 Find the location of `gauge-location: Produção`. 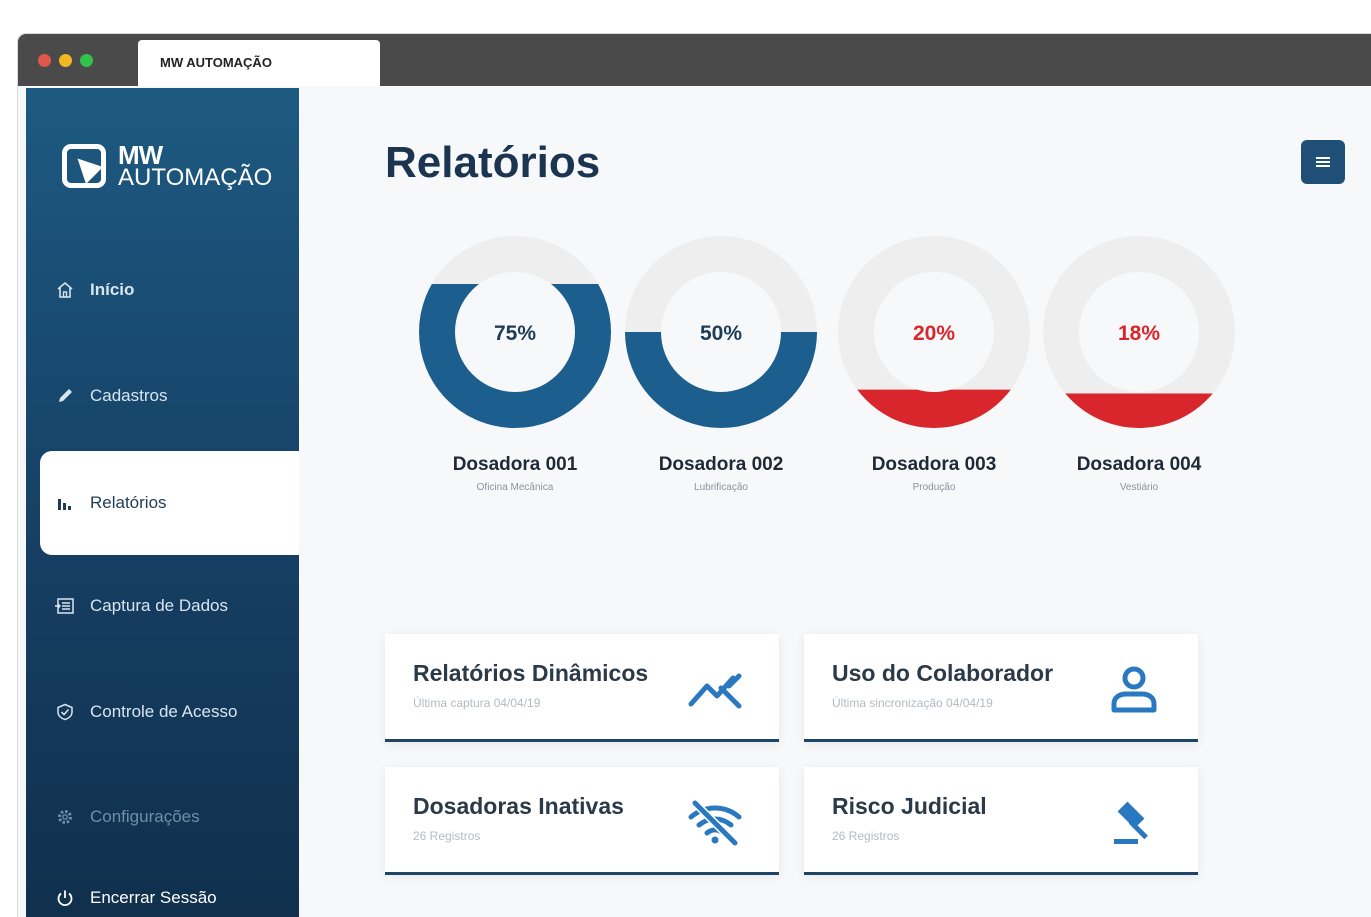

gauge-location: Produção is located at coordinates (934, 487).